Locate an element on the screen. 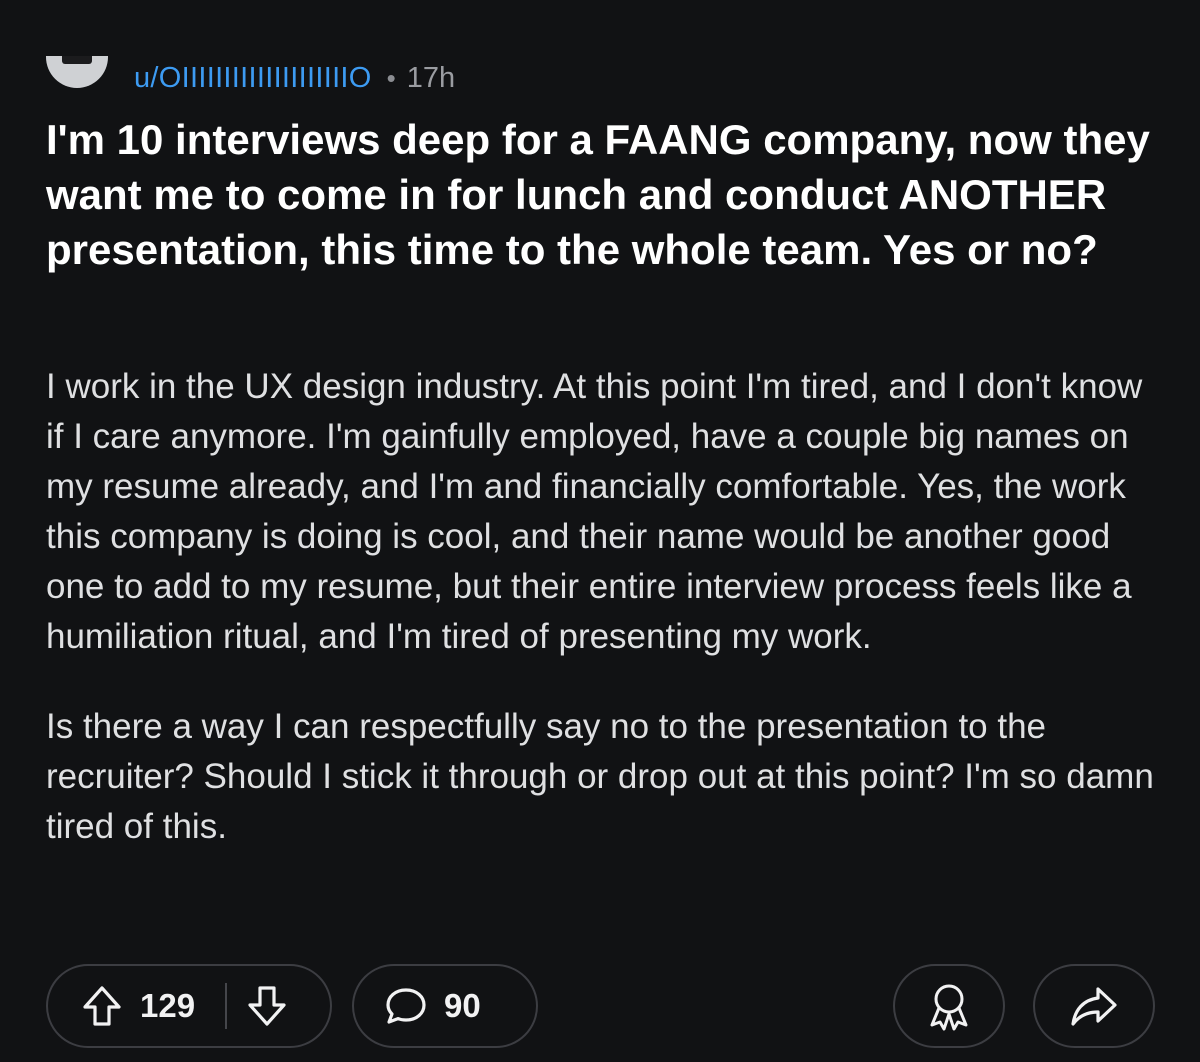  arrow-down-icon is located at coordinates (267, 1006).